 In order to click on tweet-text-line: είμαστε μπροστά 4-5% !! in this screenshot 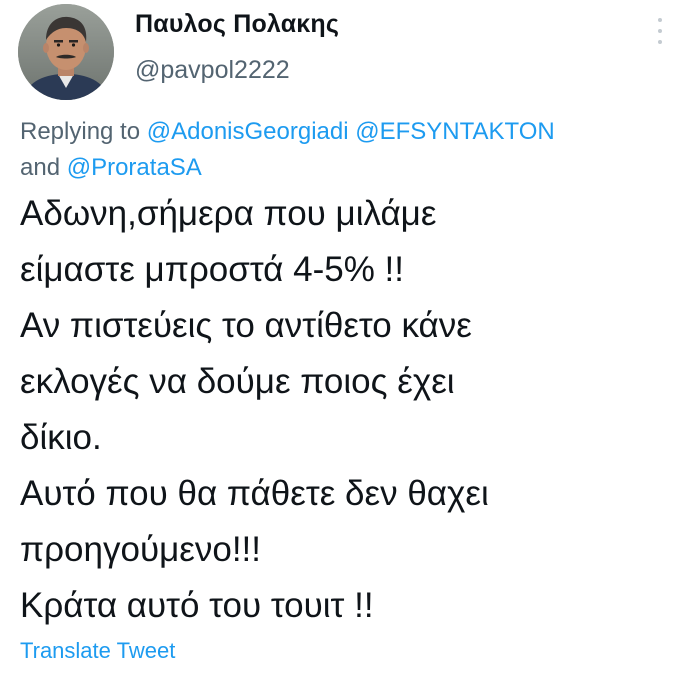, I will do `click(212, 269)`.